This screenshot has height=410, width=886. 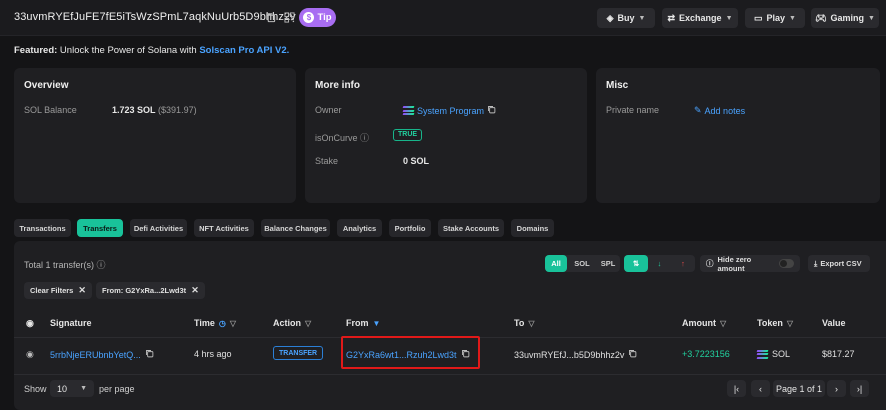 I want to click on exchange-label: Exchange, so click(x=700, y=18).